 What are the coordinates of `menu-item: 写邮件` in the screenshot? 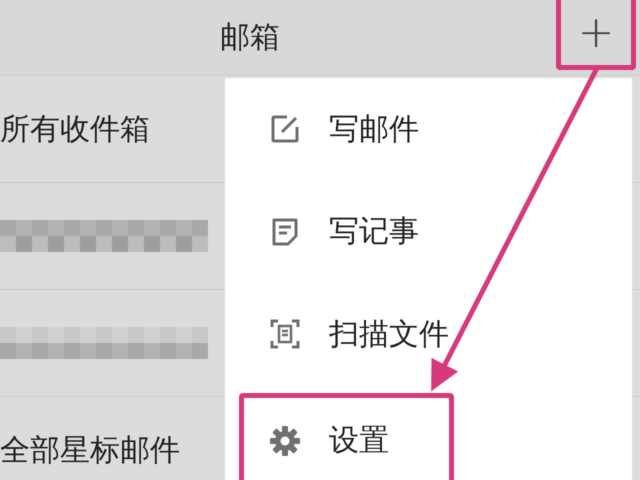 It's located at (352, 129).